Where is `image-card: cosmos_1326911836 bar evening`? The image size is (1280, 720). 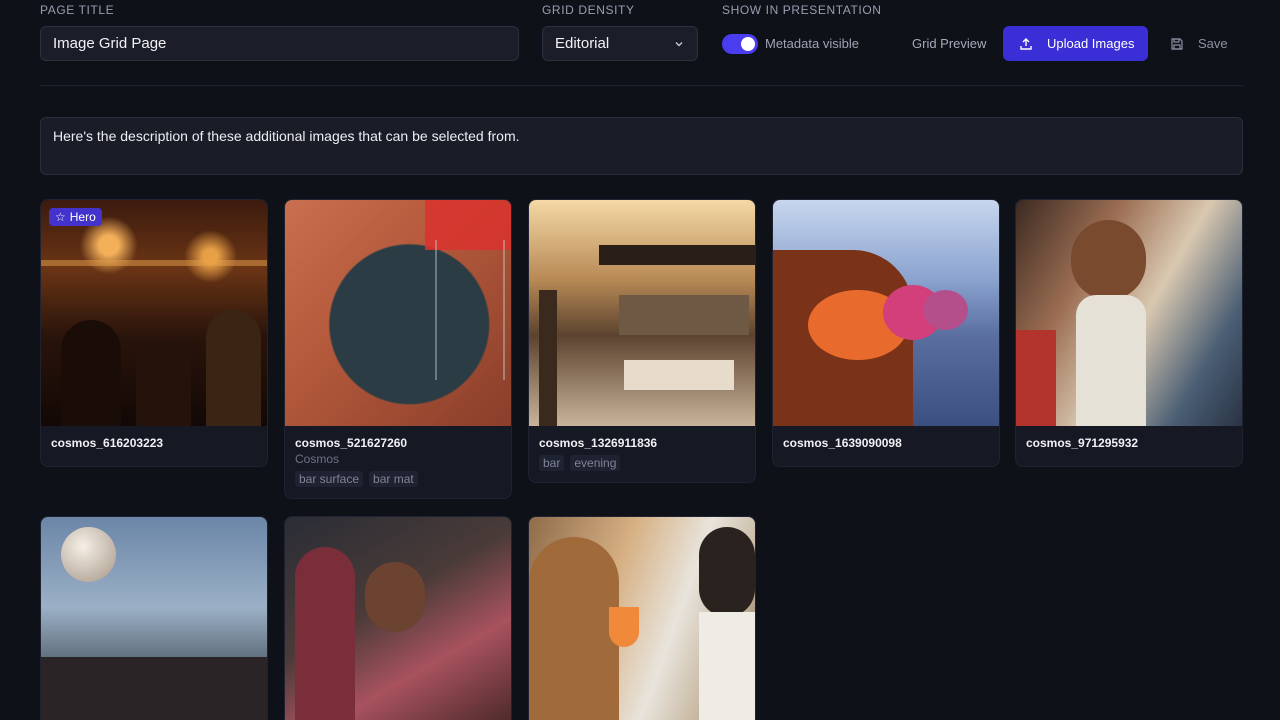
image-card: cosmos_1326911836 bar evening is located at coordinates (642, 341).